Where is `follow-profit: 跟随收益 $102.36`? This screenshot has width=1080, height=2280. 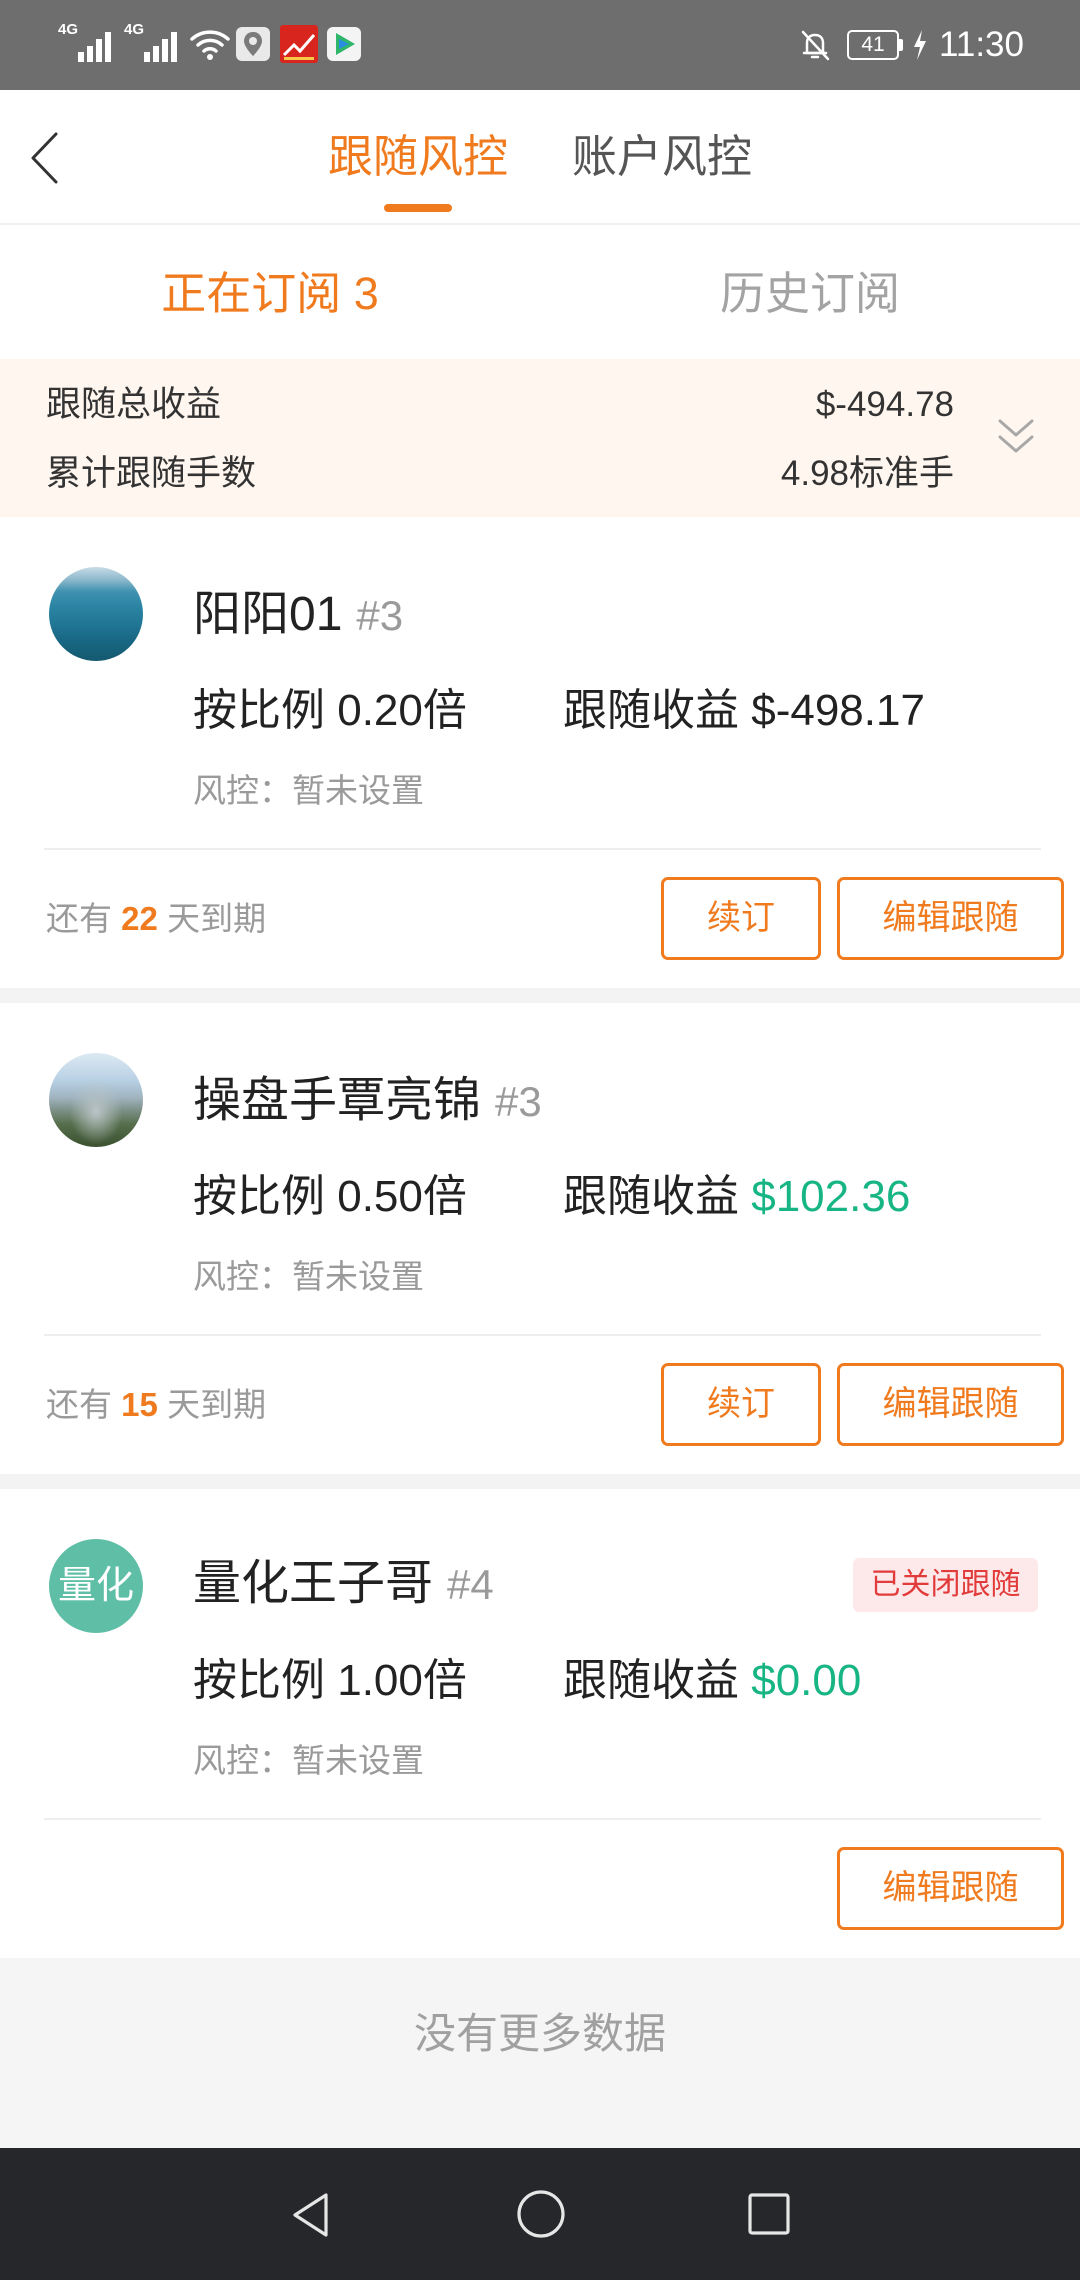
follow-profit: 跟随收益 $102.36 is located at coordinates (736, 1197).